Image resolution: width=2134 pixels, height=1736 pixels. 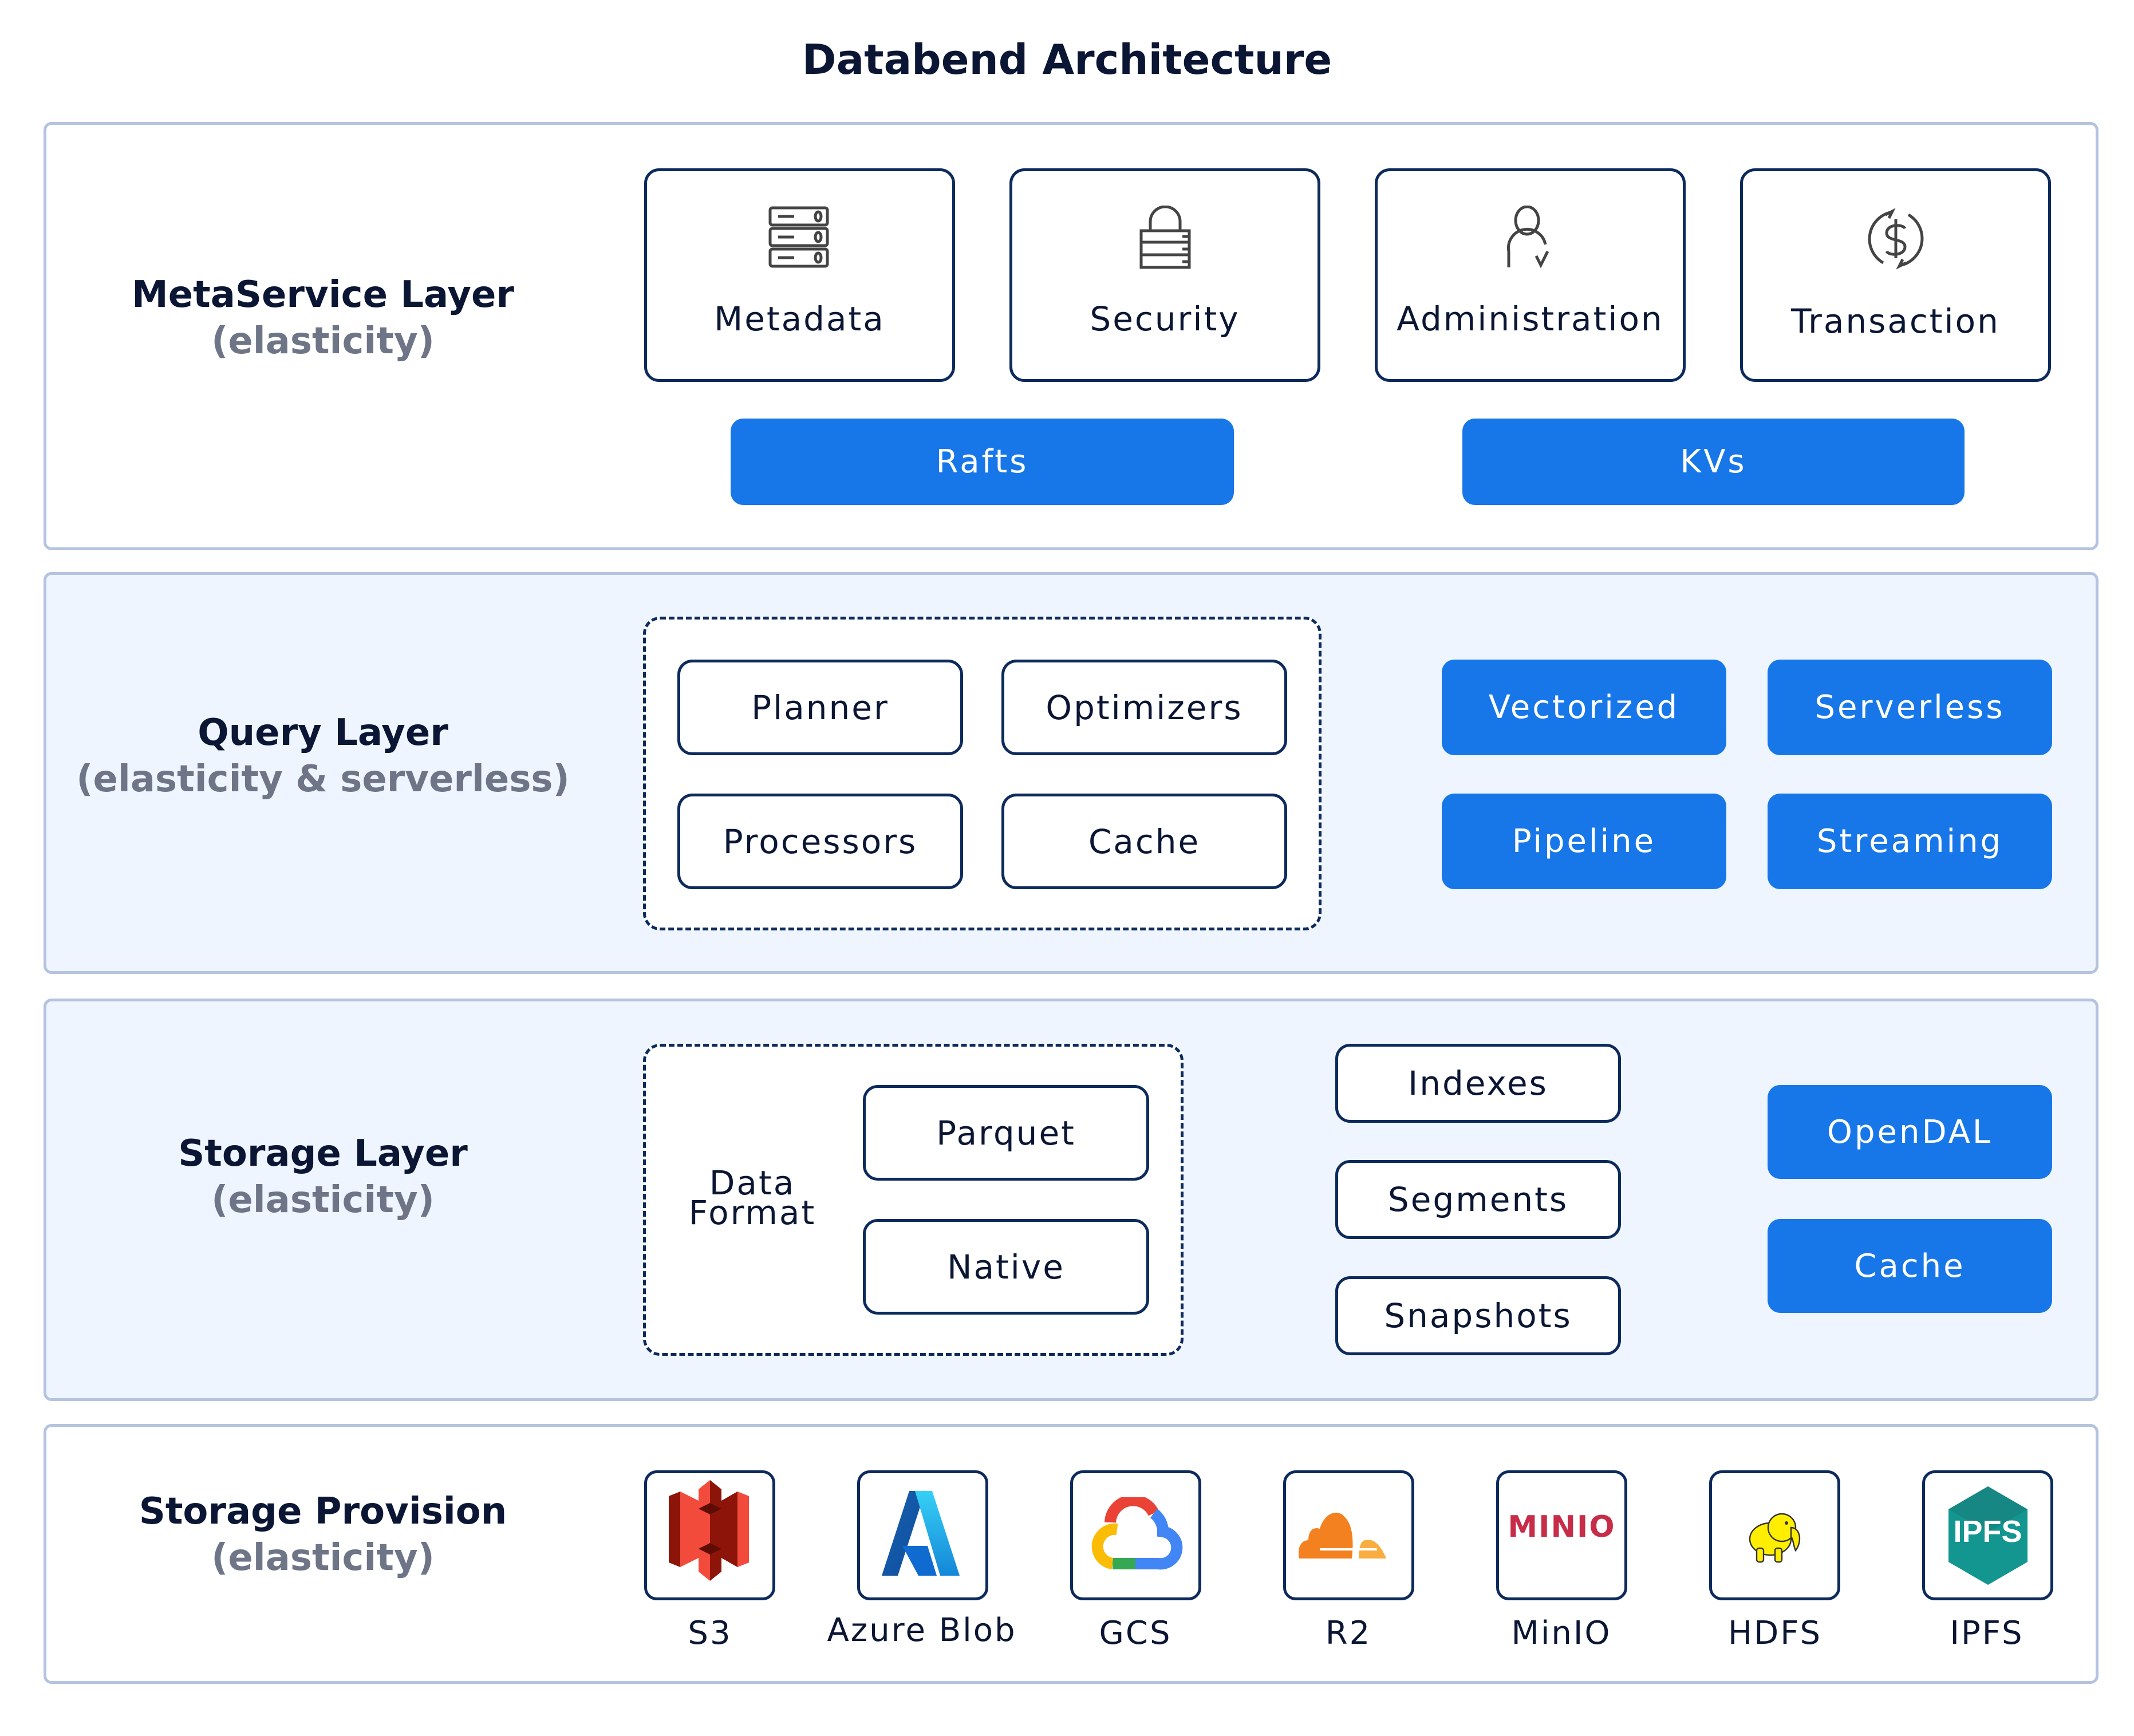 I want to click on ipfs-logo-icon: IPFS, so click(x=1988, y=1536).